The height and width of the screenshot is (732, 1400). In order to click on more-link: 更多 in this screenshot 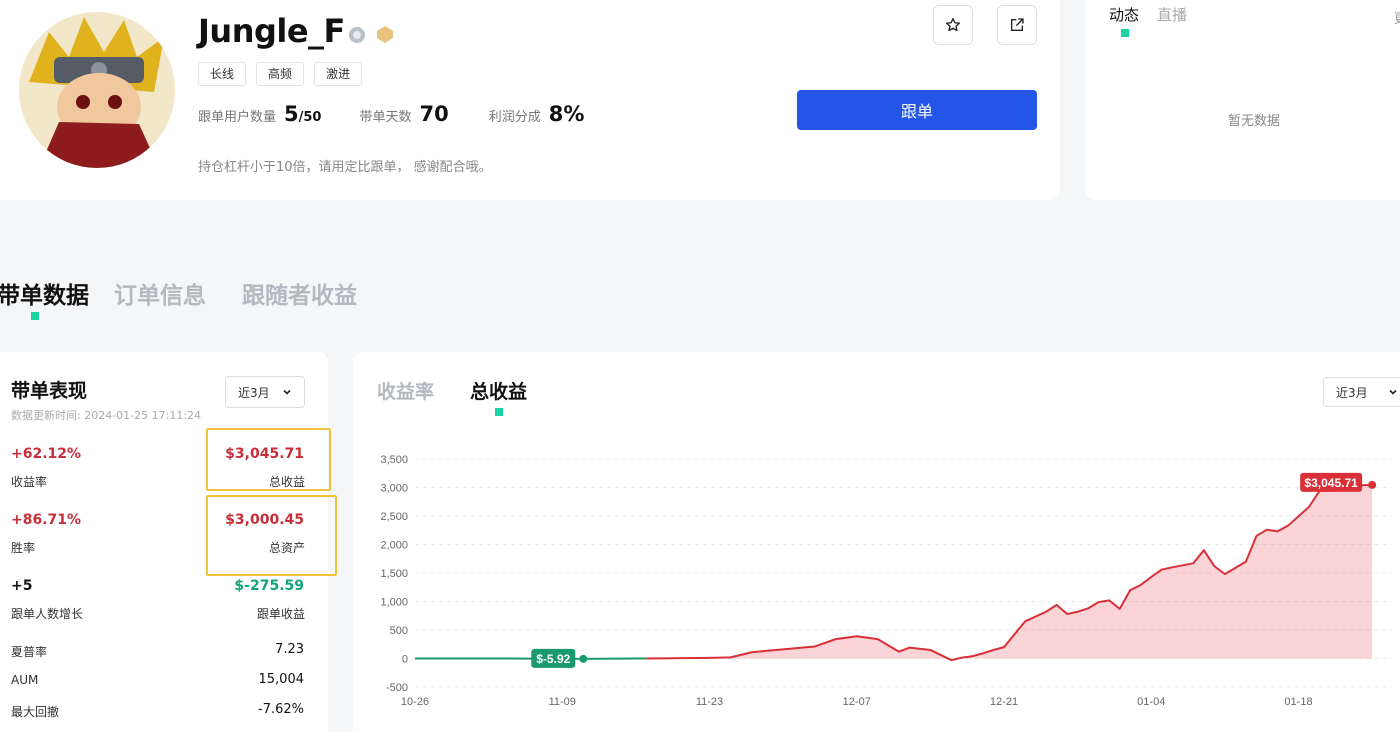, I will do `click(1397, 17)`.